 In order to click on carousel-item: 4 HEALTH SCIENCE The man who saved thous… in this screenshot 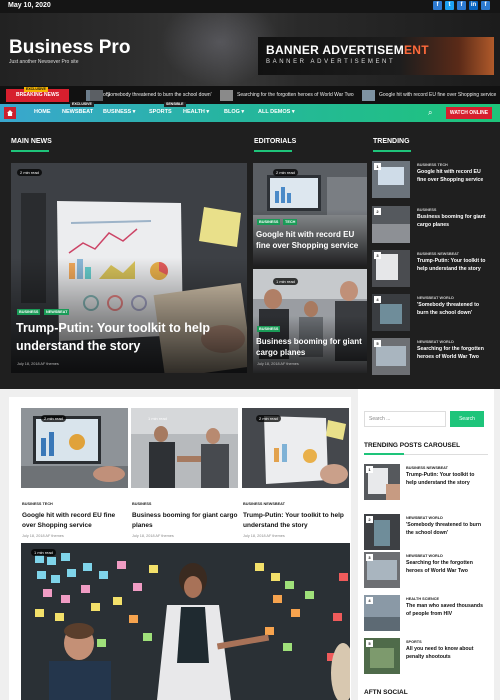, I will do `click(426, 615)`.